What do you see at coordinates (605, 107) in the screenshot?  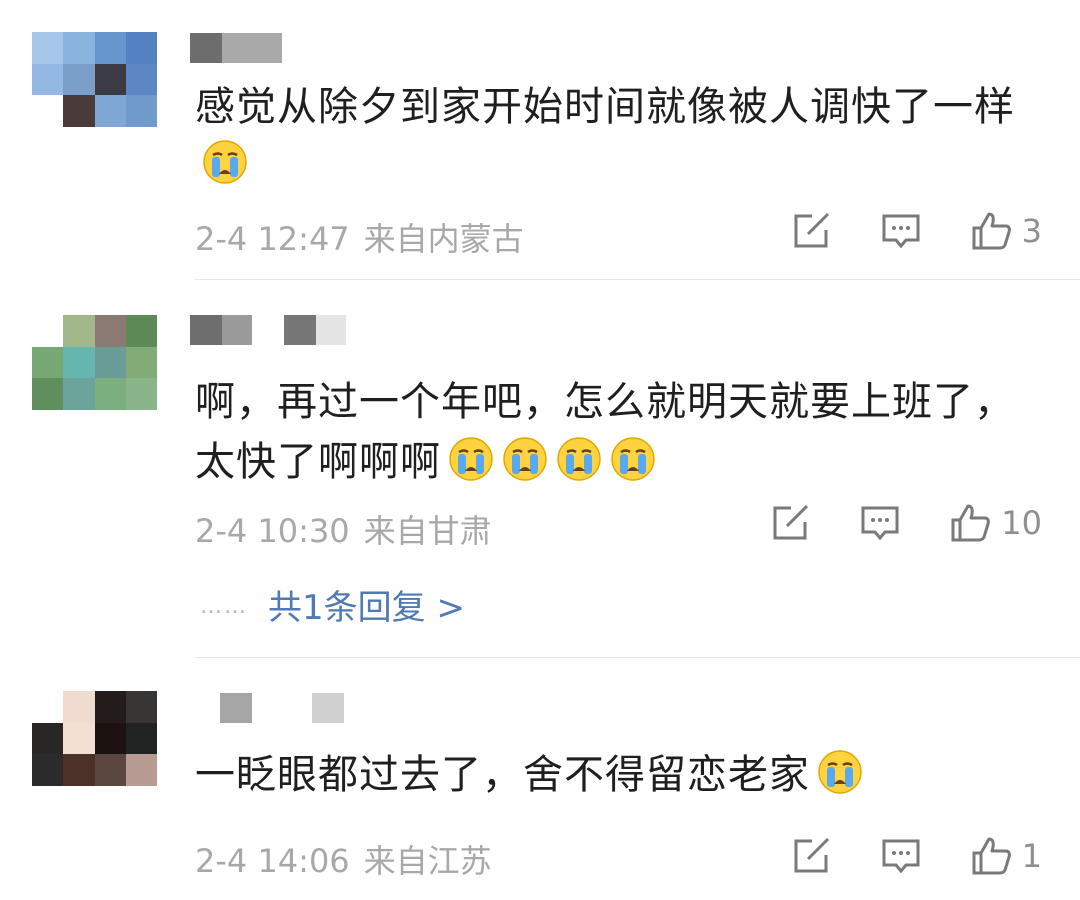 I see `comment-text-body: 感觉从除夕到家开始时间就像被人调快了一样` at bounding box center [605, 107].